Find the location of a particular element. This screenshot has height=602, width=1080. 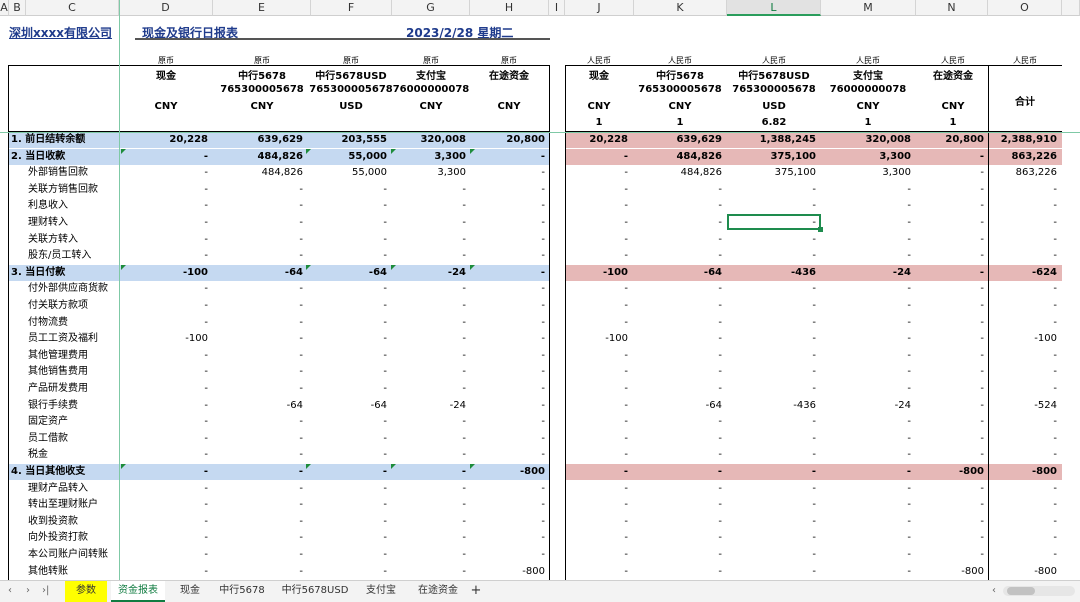

rmb-value-cell: 375,100 is located at coordinates (771, 157).